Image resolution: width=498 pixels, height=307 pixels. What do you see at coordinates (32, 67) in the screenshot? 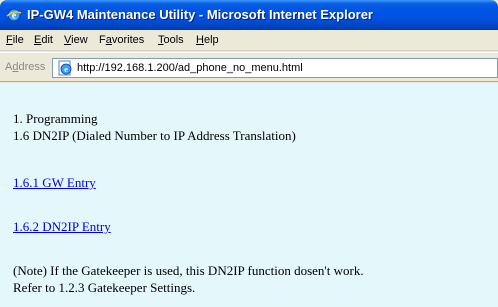
I see `address-label-suffix: dress` at bounding box center [32, 67].